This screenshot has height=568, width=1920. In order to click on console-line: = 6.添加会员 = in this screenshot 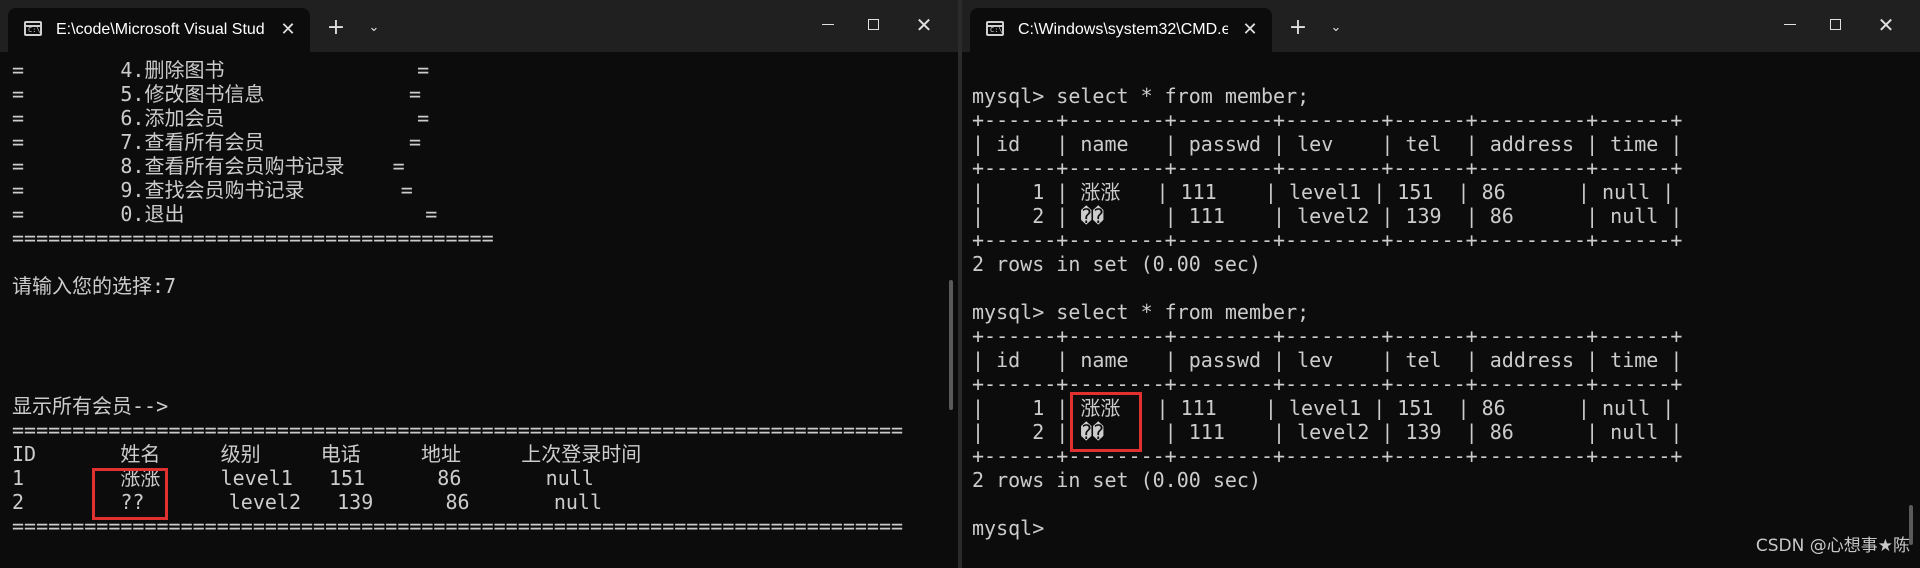, I will do `click(221, 118)`.